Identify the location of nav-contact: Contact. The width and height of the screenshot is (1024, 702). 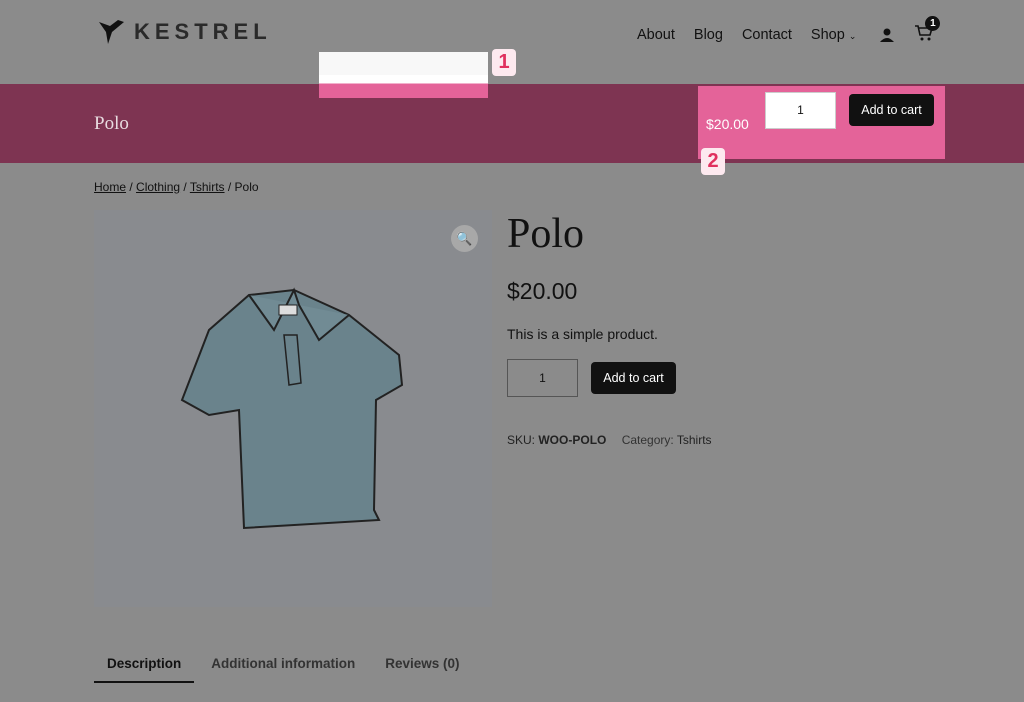
(767, 35).